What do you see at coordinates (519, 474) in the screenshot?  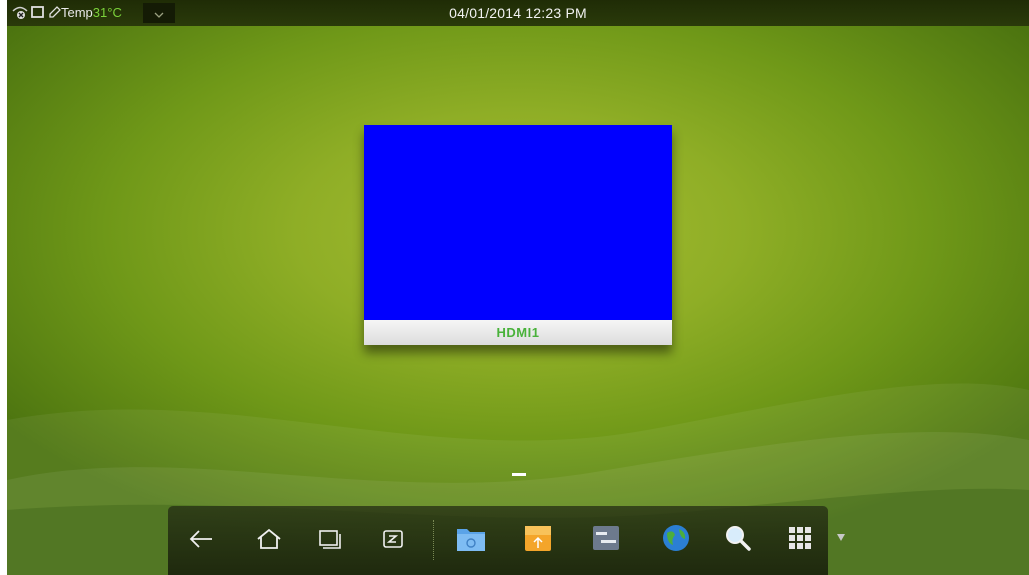 I see `page-indicator` at bounding box center [519, 474].